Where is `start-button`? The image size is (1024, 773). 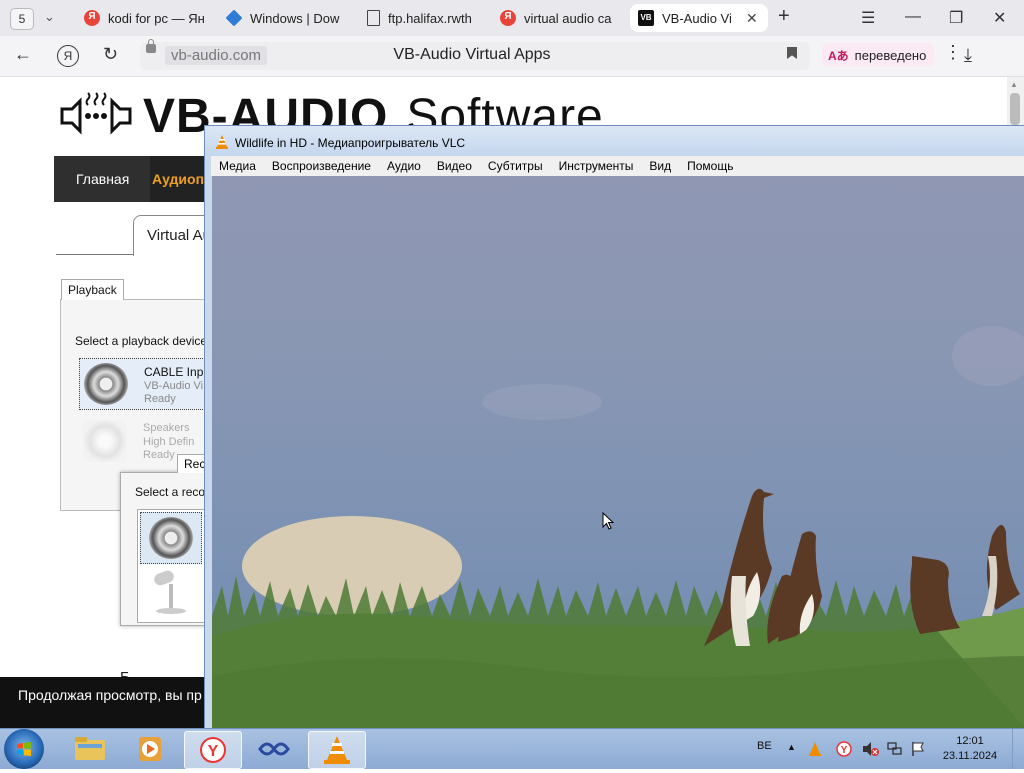
start-button is located at coordinates (24, 749).